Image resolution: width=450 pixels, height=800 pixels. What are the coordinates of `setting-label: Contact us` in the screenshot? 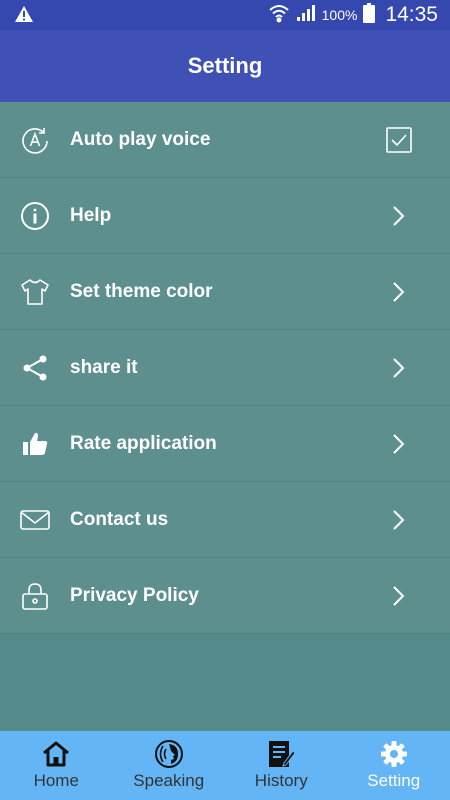 It's located at (119, 519).